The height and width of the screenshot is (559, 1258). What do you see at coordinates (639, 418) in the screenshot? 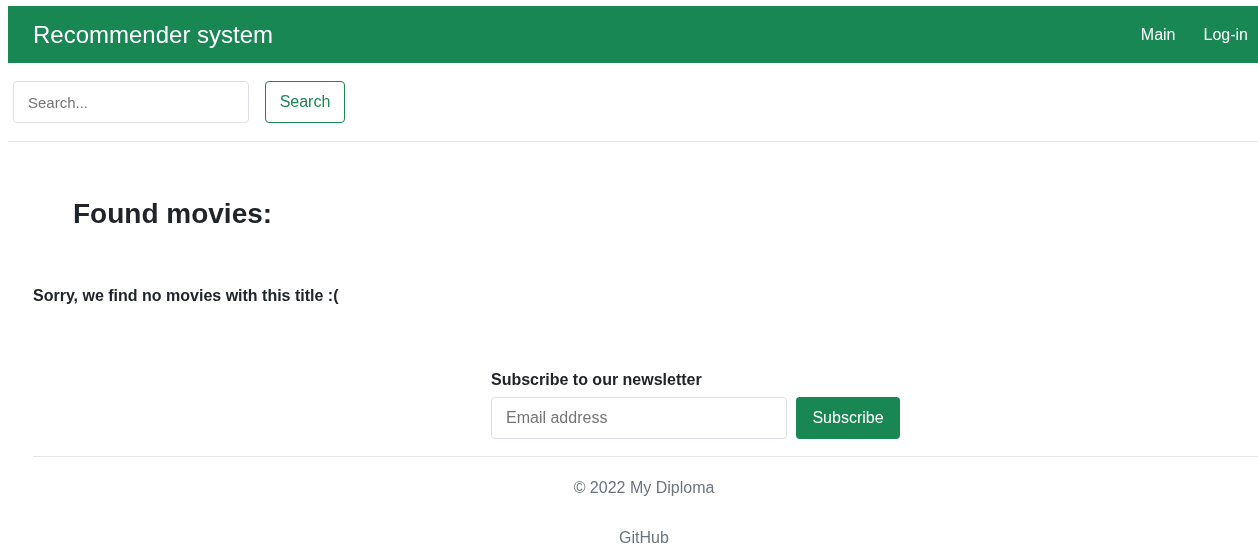
I see `email-field: Email address` at bounding box center [639, 418].